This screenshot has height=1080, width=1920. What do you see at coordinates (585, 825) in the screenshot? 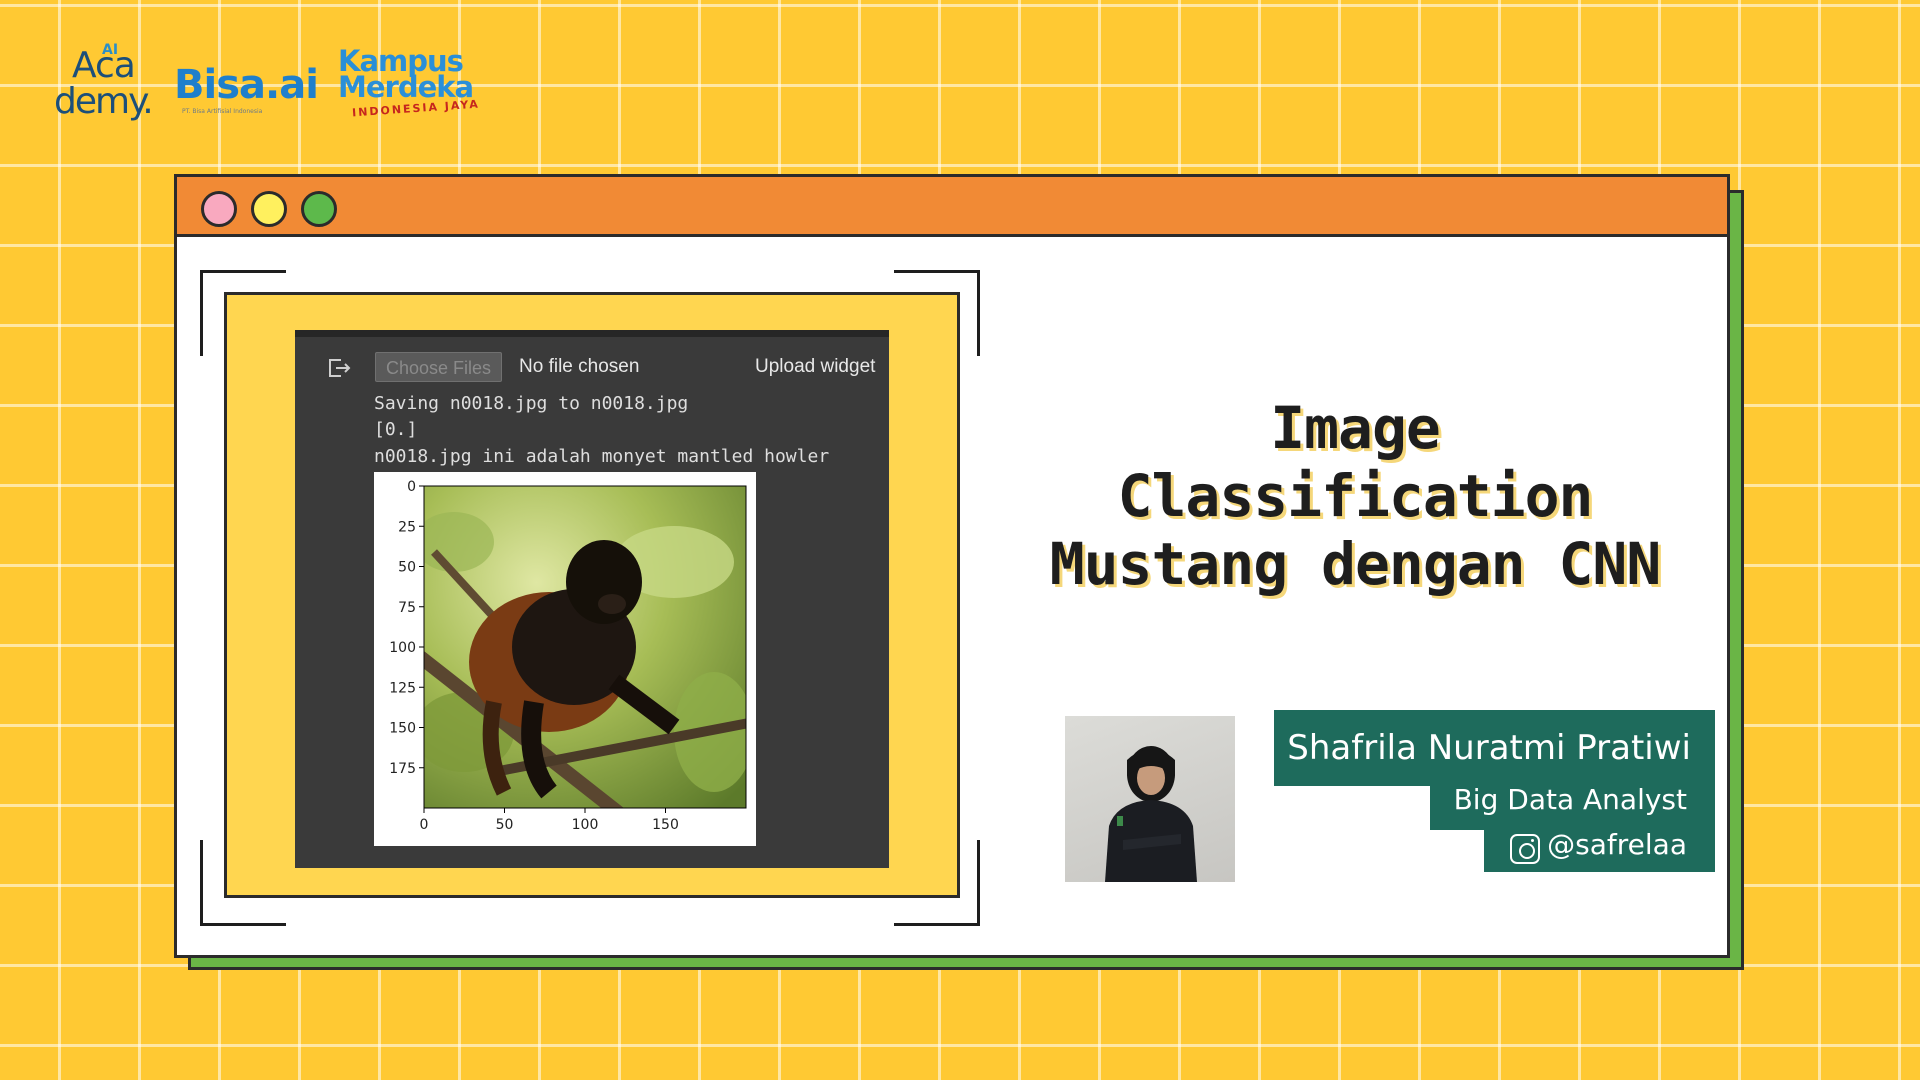
I see `x-tick-label: 100` at bounding box center [585, 825].